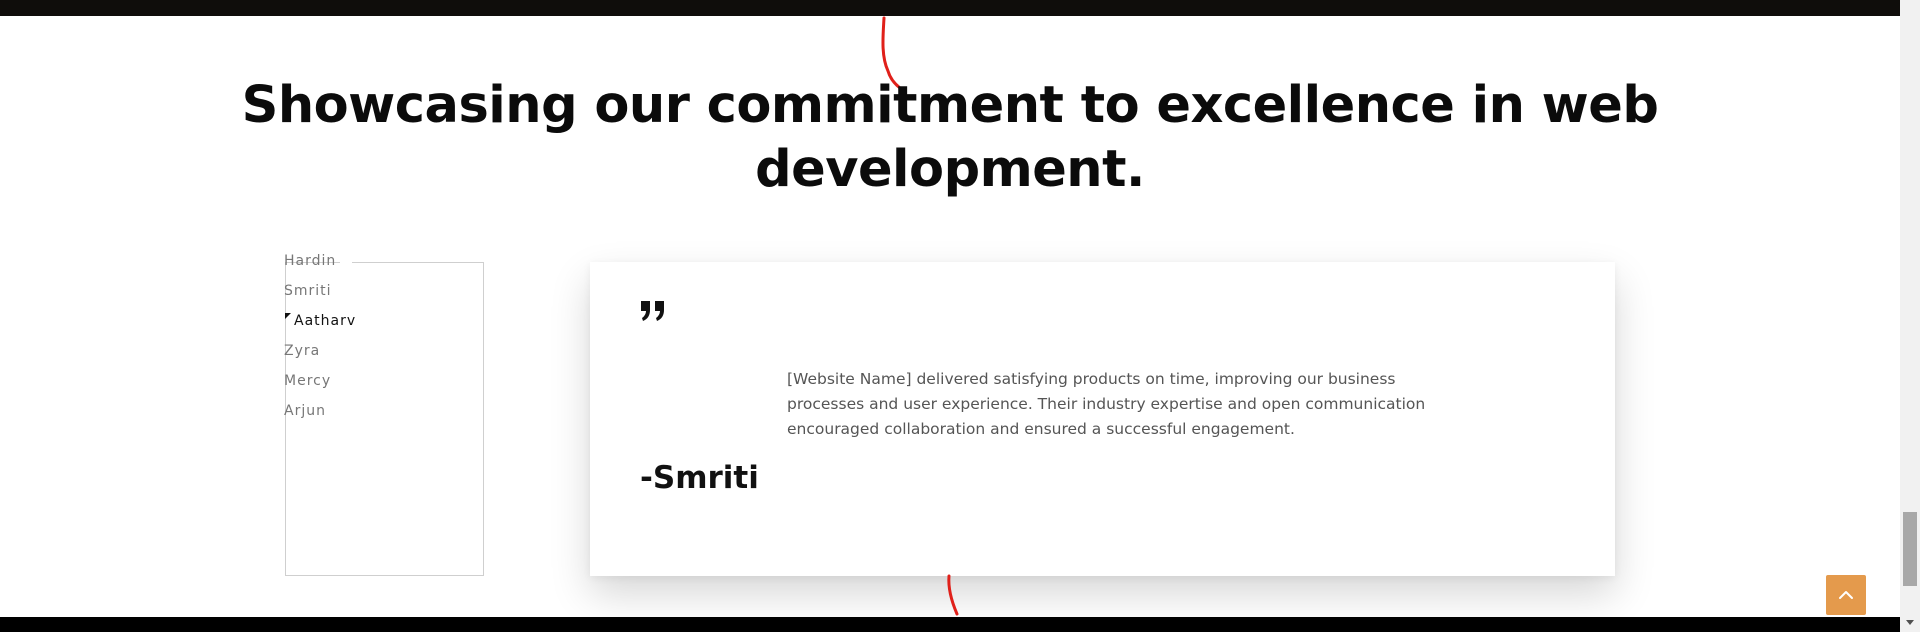 The width and height of the screenshot is (1920, 632). What do you see at coordinates (334, 267) in the screenshot?
I see `name-tab-hardin: Hardin` at bounding box center [334, 267].